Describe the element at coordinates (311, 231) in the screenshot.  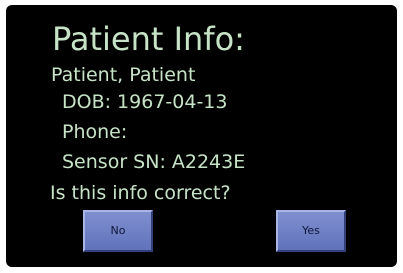
I see `yes-button: Yes` at that location.